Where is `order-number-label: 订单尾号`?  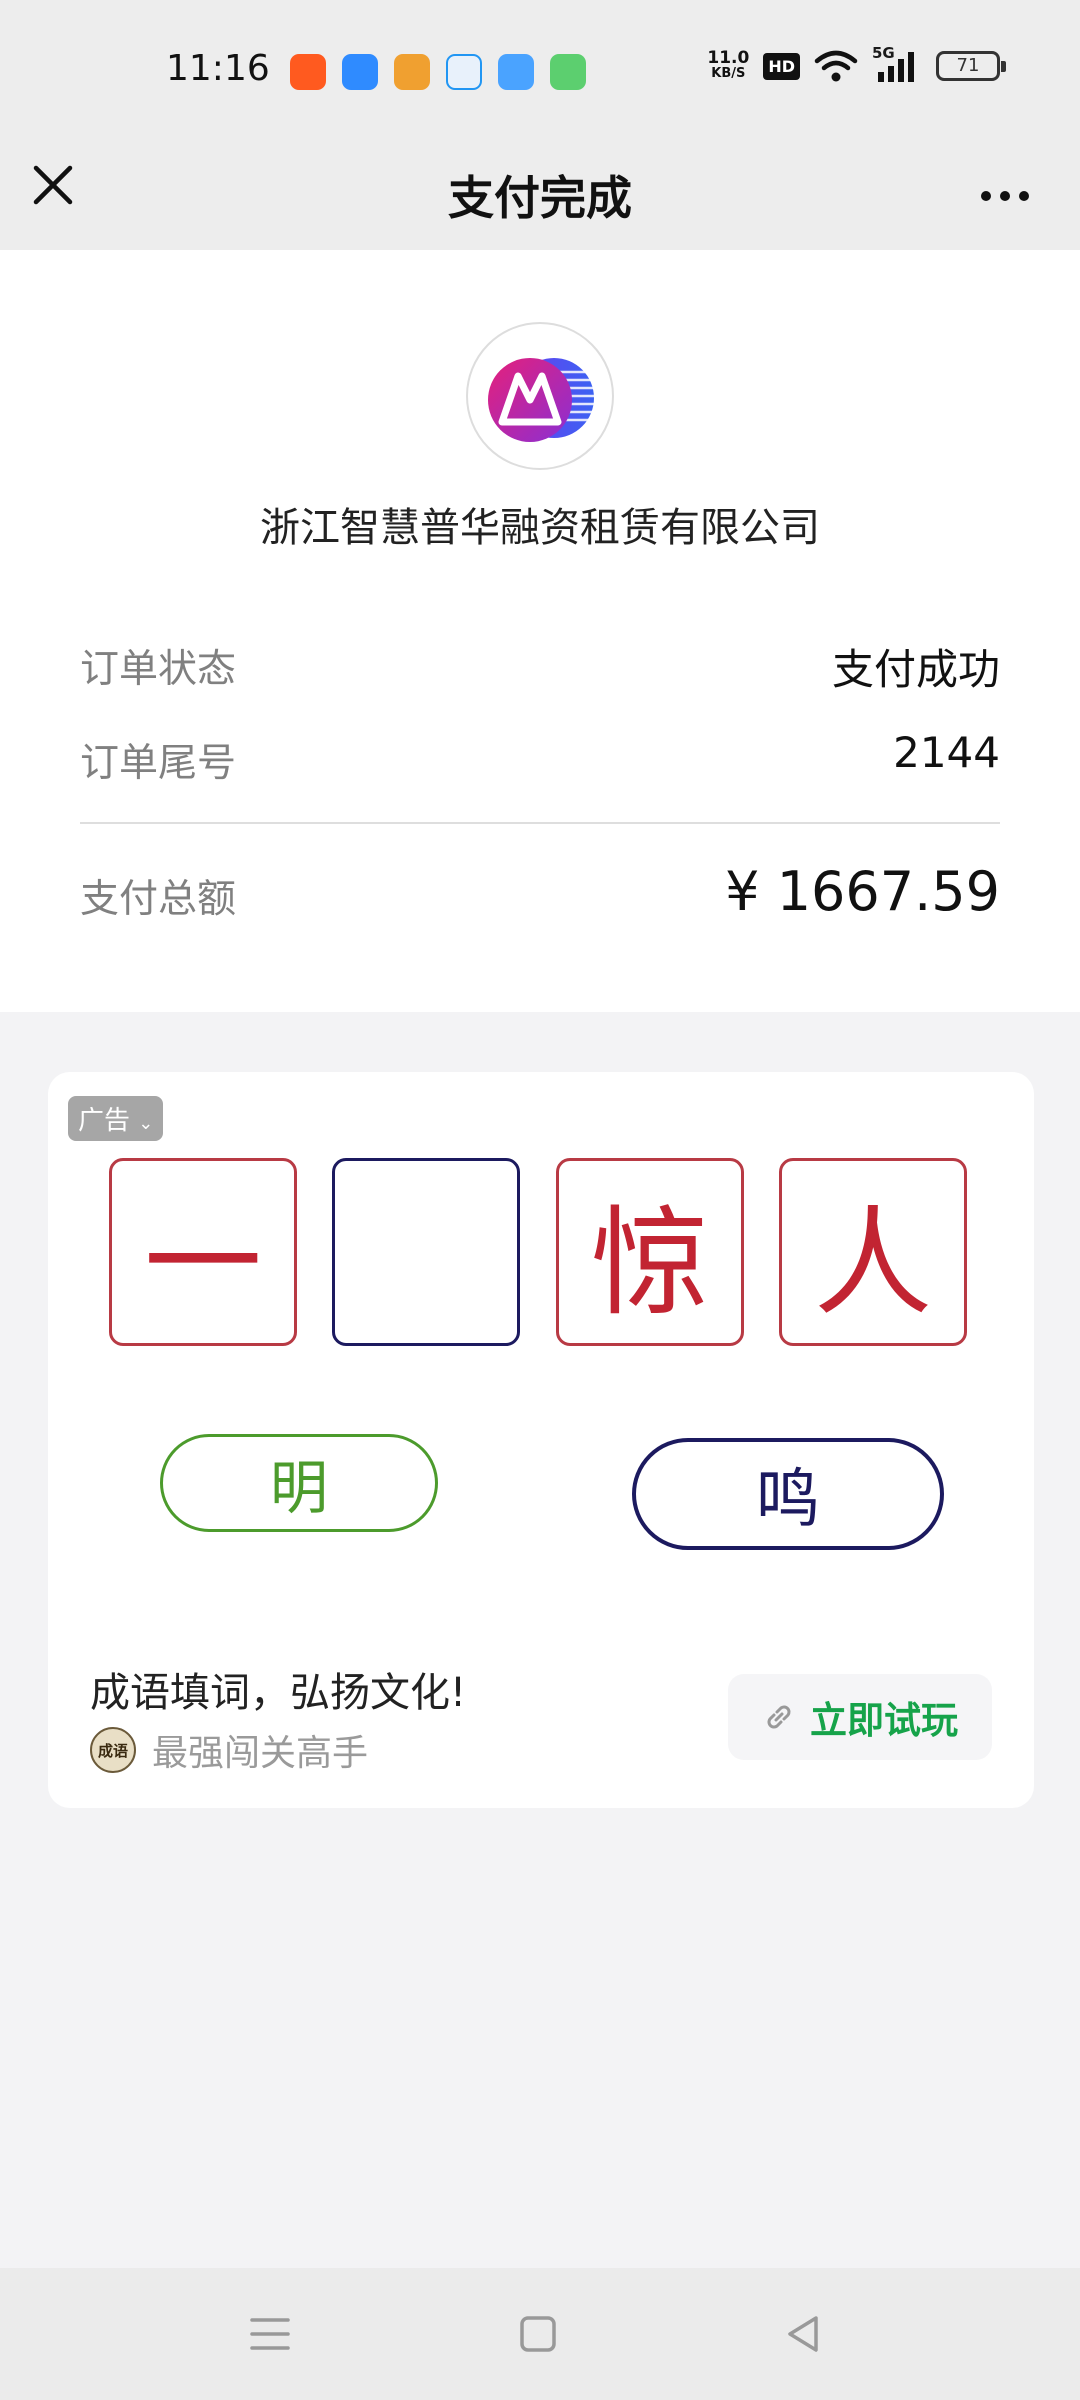 order-number-label: 订单尾号 is located at coordinates (158, 763).